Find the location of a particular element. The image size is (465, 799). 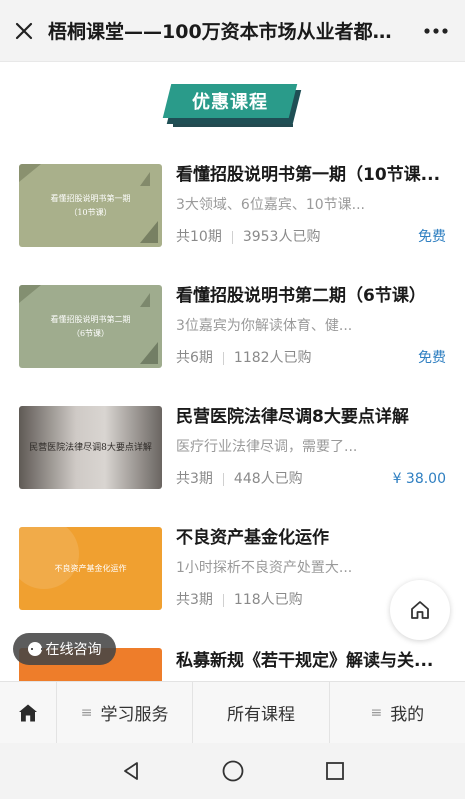

episode-count: 共6期 is located at coordinates (194, 358).